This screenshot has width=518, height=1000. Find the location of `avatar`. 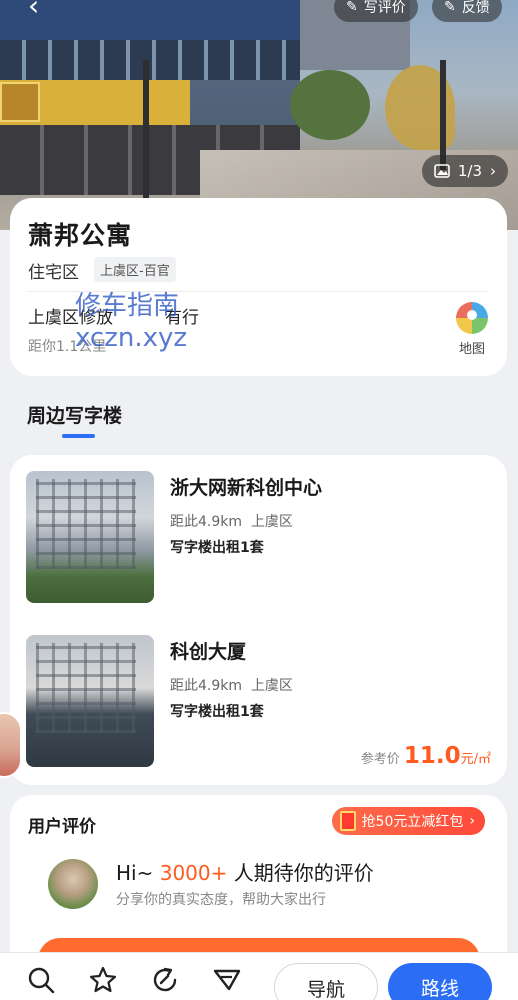

avatar is located at coordinates (73, 884).